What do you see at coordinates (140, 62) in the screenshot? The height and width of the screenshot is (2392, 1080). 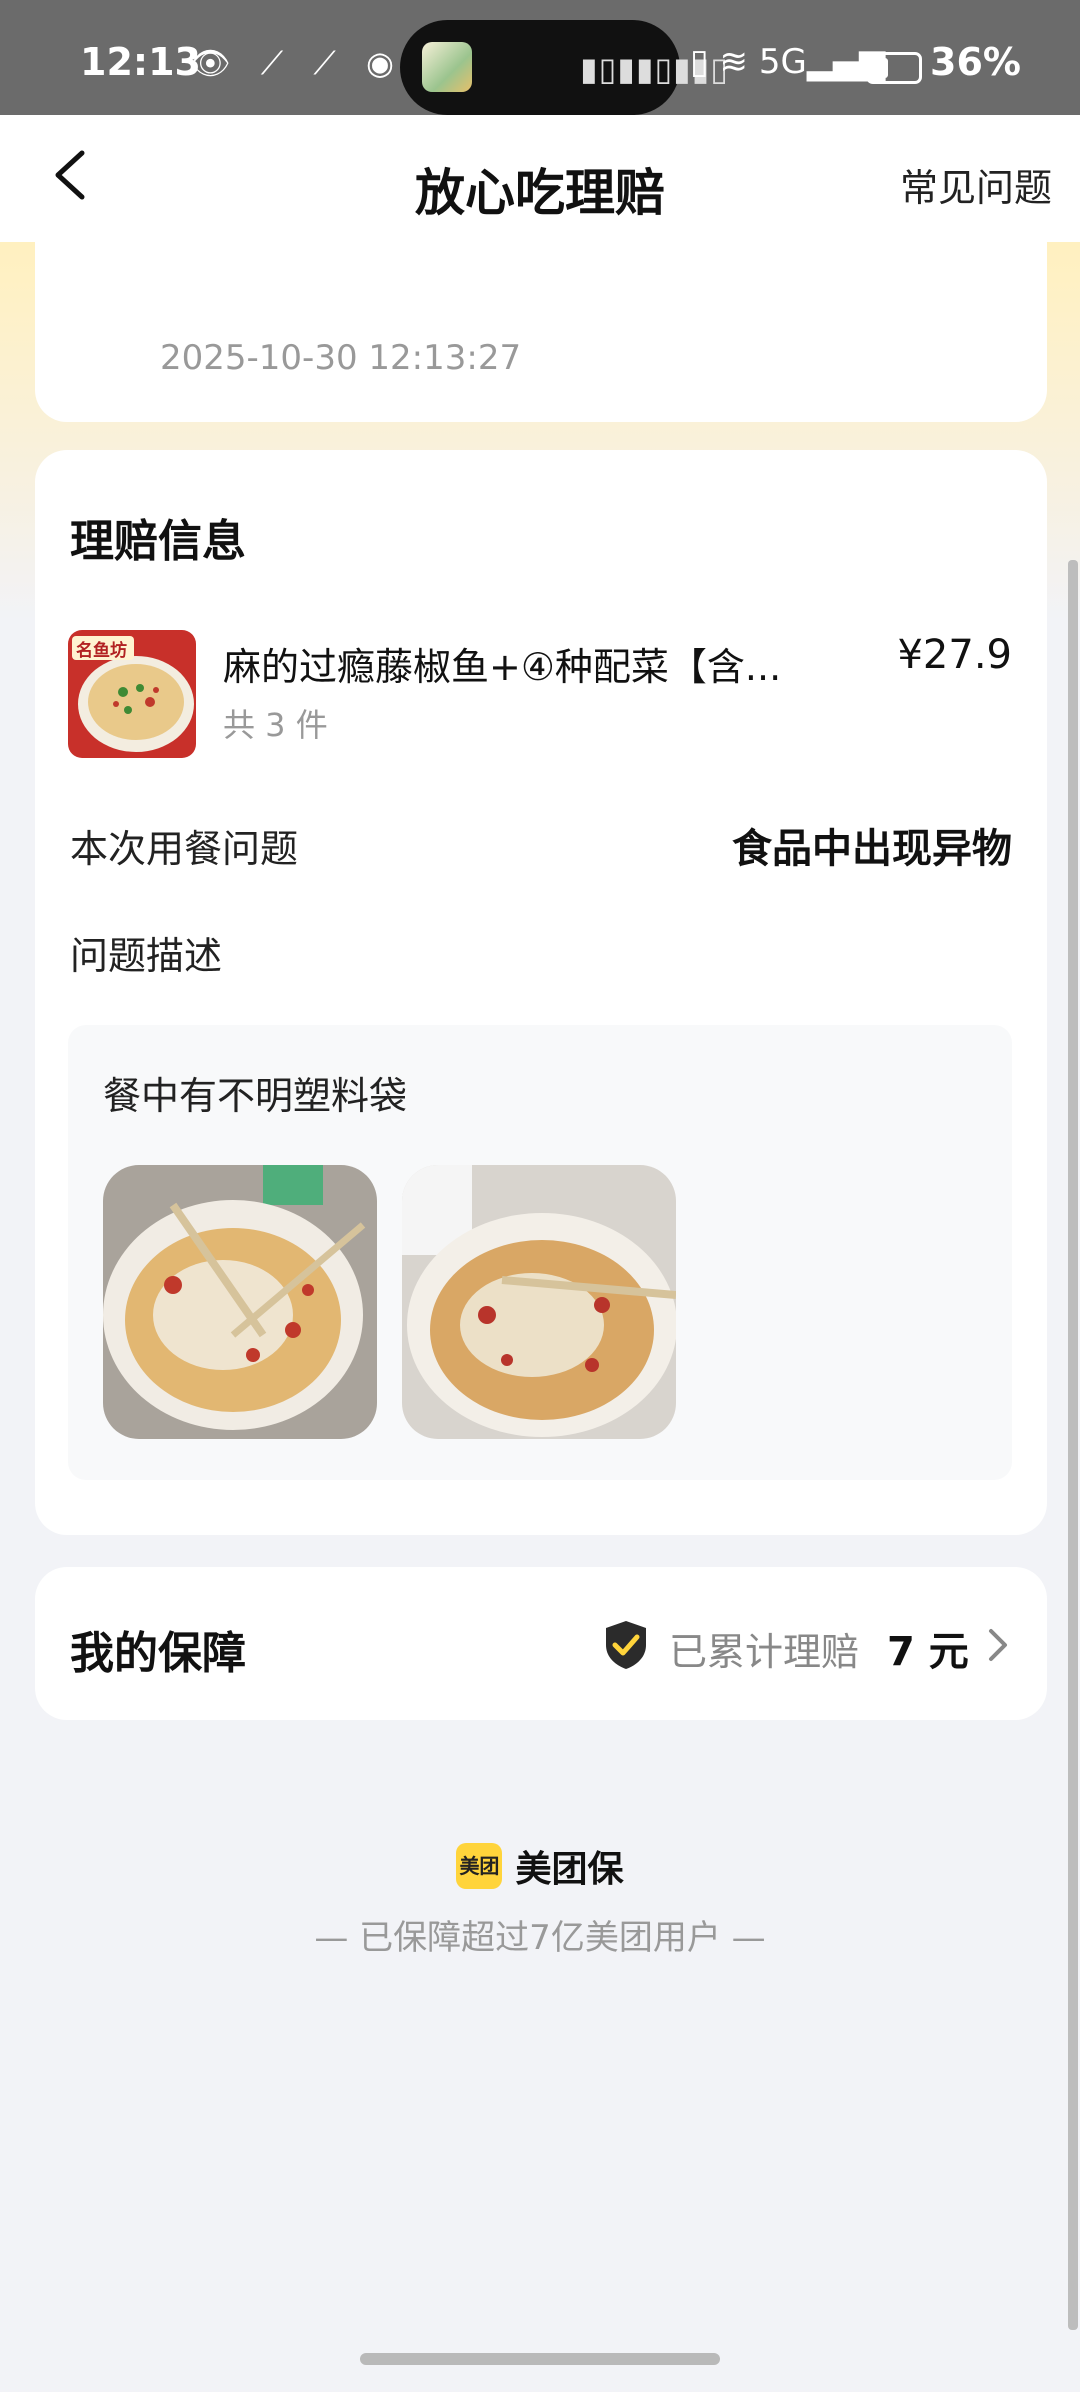 I see `status-time: 12:13` at bounding box center [140, 62].